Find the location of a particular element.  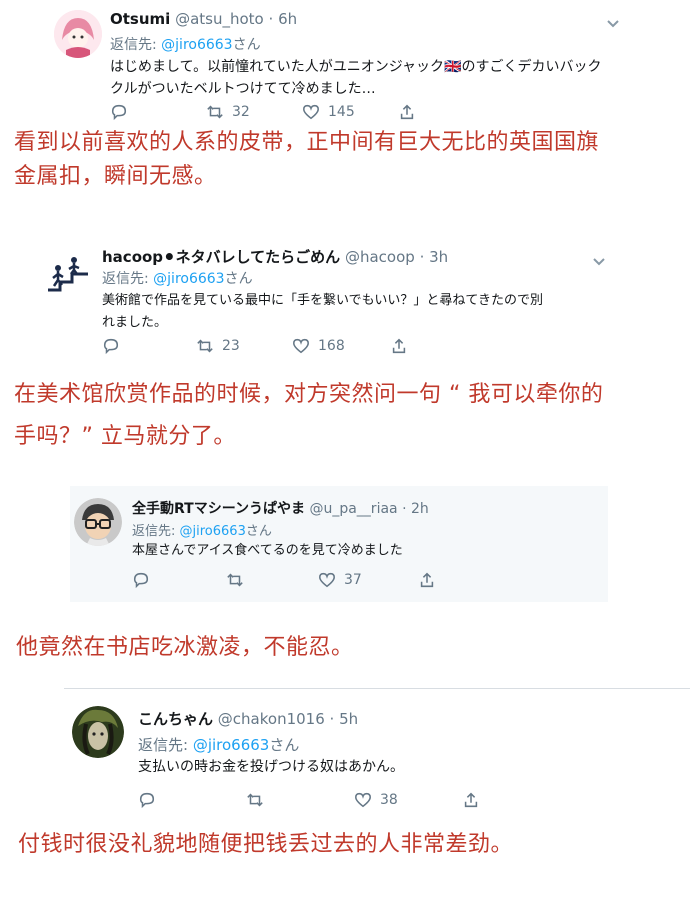

caption-line: 金属扣，瞬间无感。 is located at coordinates (115, 176).